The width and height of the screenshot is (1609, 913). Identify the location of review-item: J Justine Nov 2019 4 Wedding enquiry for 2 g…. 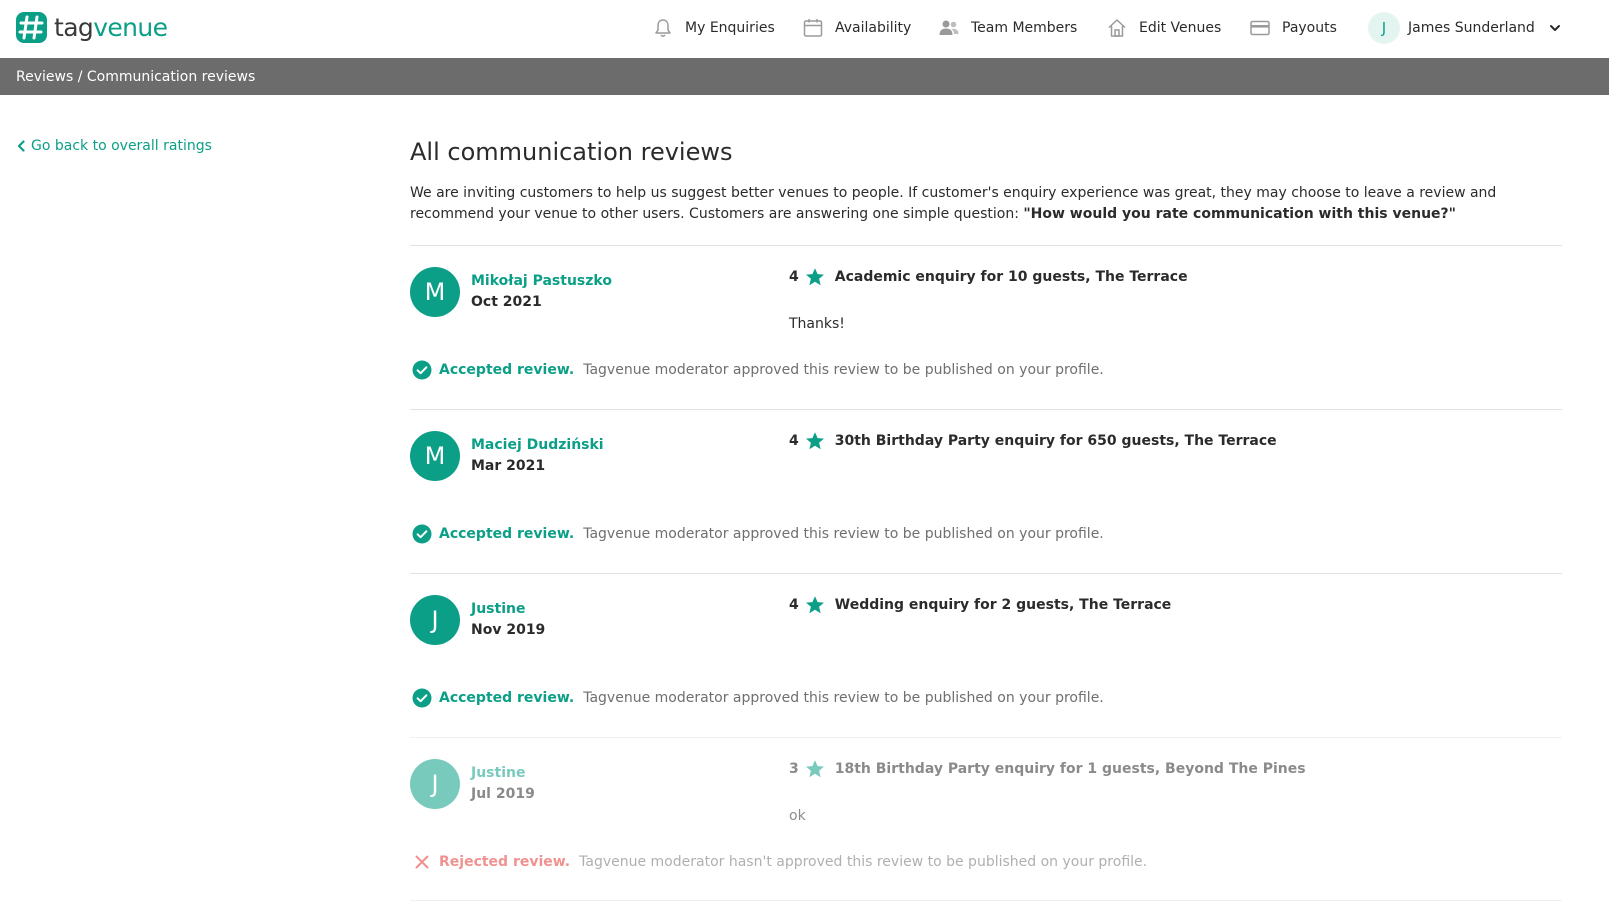
(986, 655).